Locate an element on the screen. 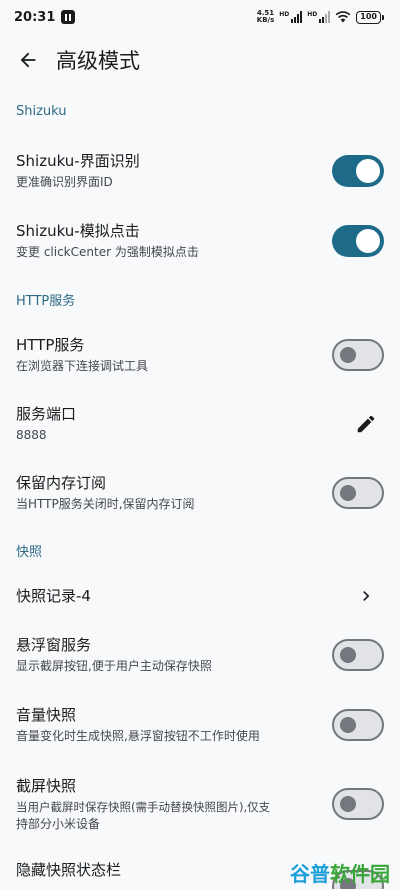 The height and width of the screenshot is (889, 400). back-button is located at coordinates (28, 60).